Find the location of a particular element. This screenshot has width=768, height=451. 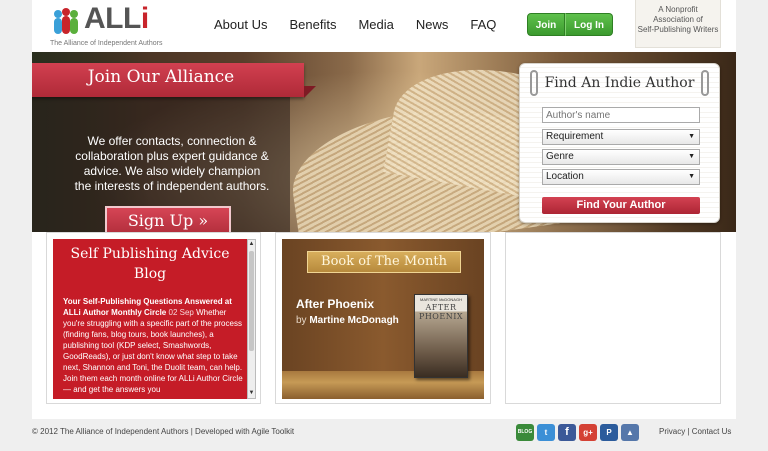

join-title: Join Our Alliance is located at coordinates (161, 77).